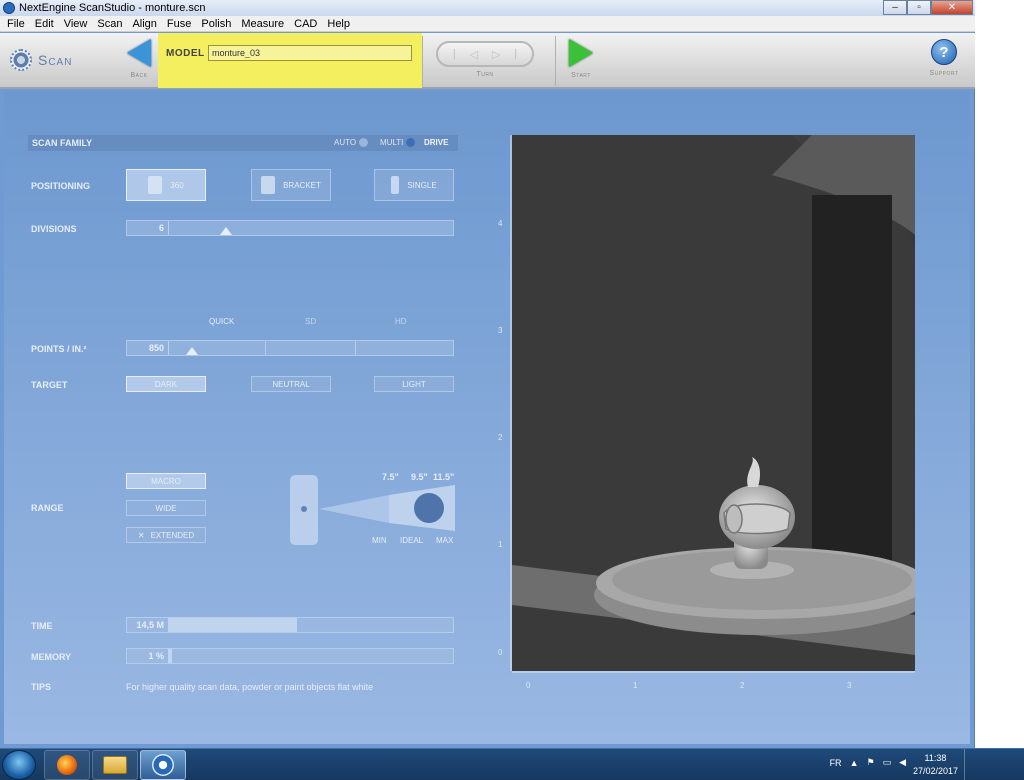 This screenshot has width=1024, height=780. I want to click on target-label: TARGET, so click(49, 385).